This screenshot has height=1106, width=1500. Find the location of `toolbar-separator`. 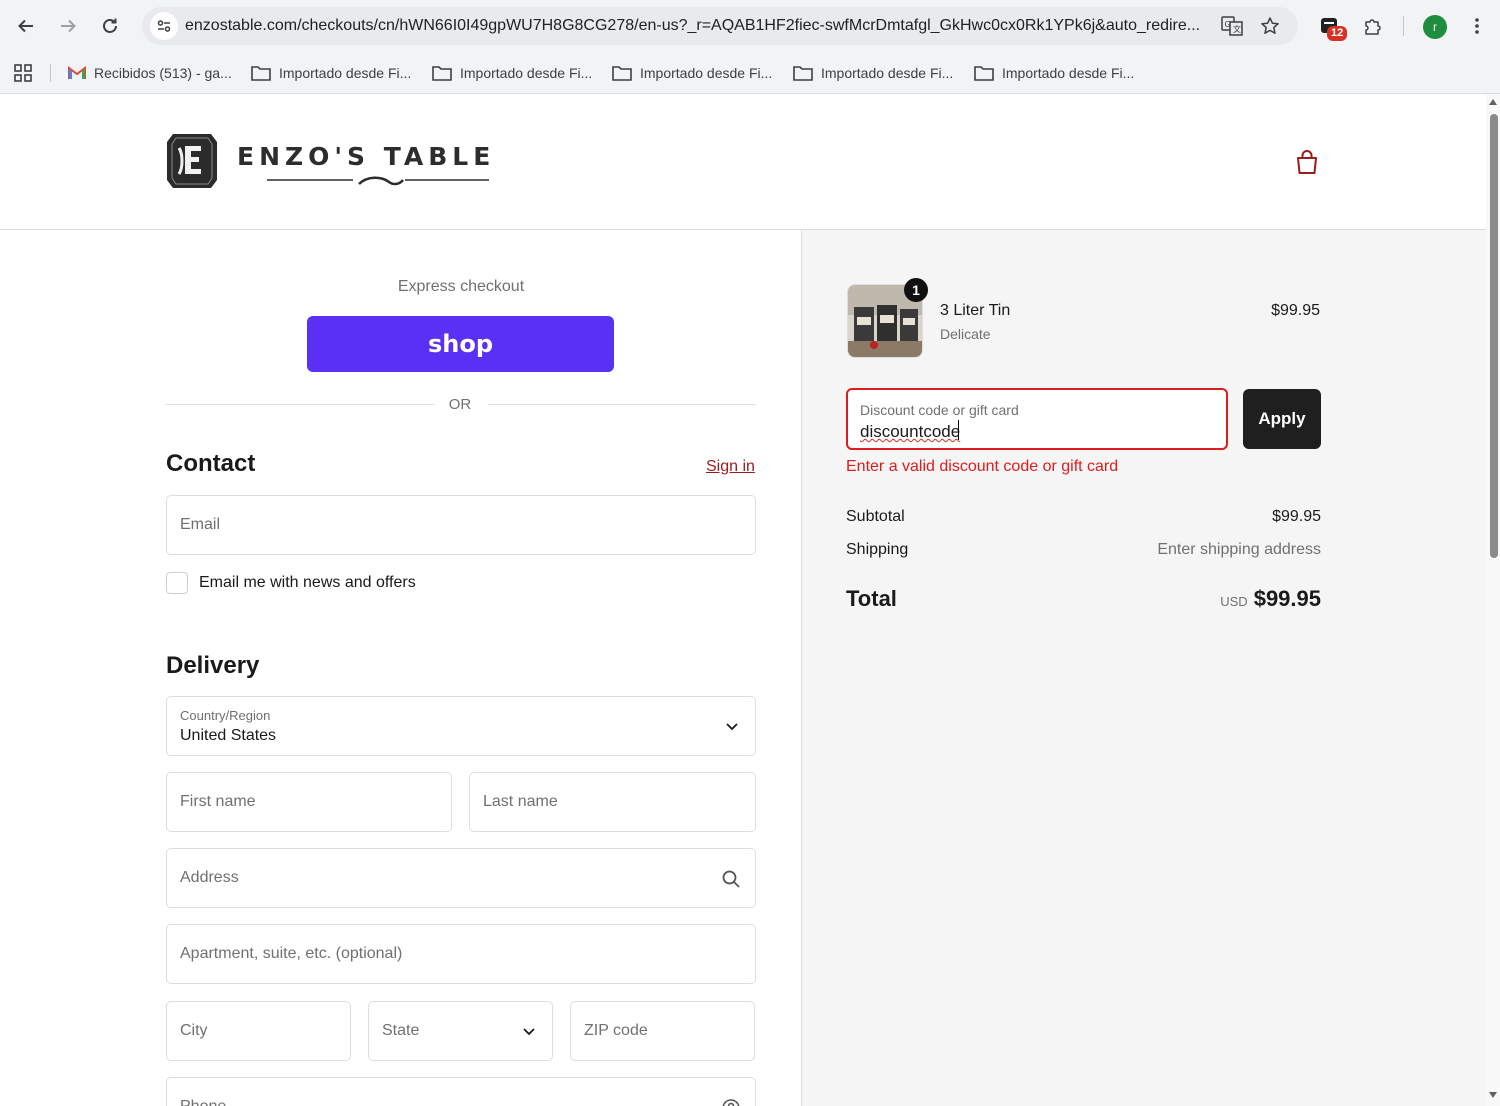

toolbar-separator is located at coordinates (1403, 26).